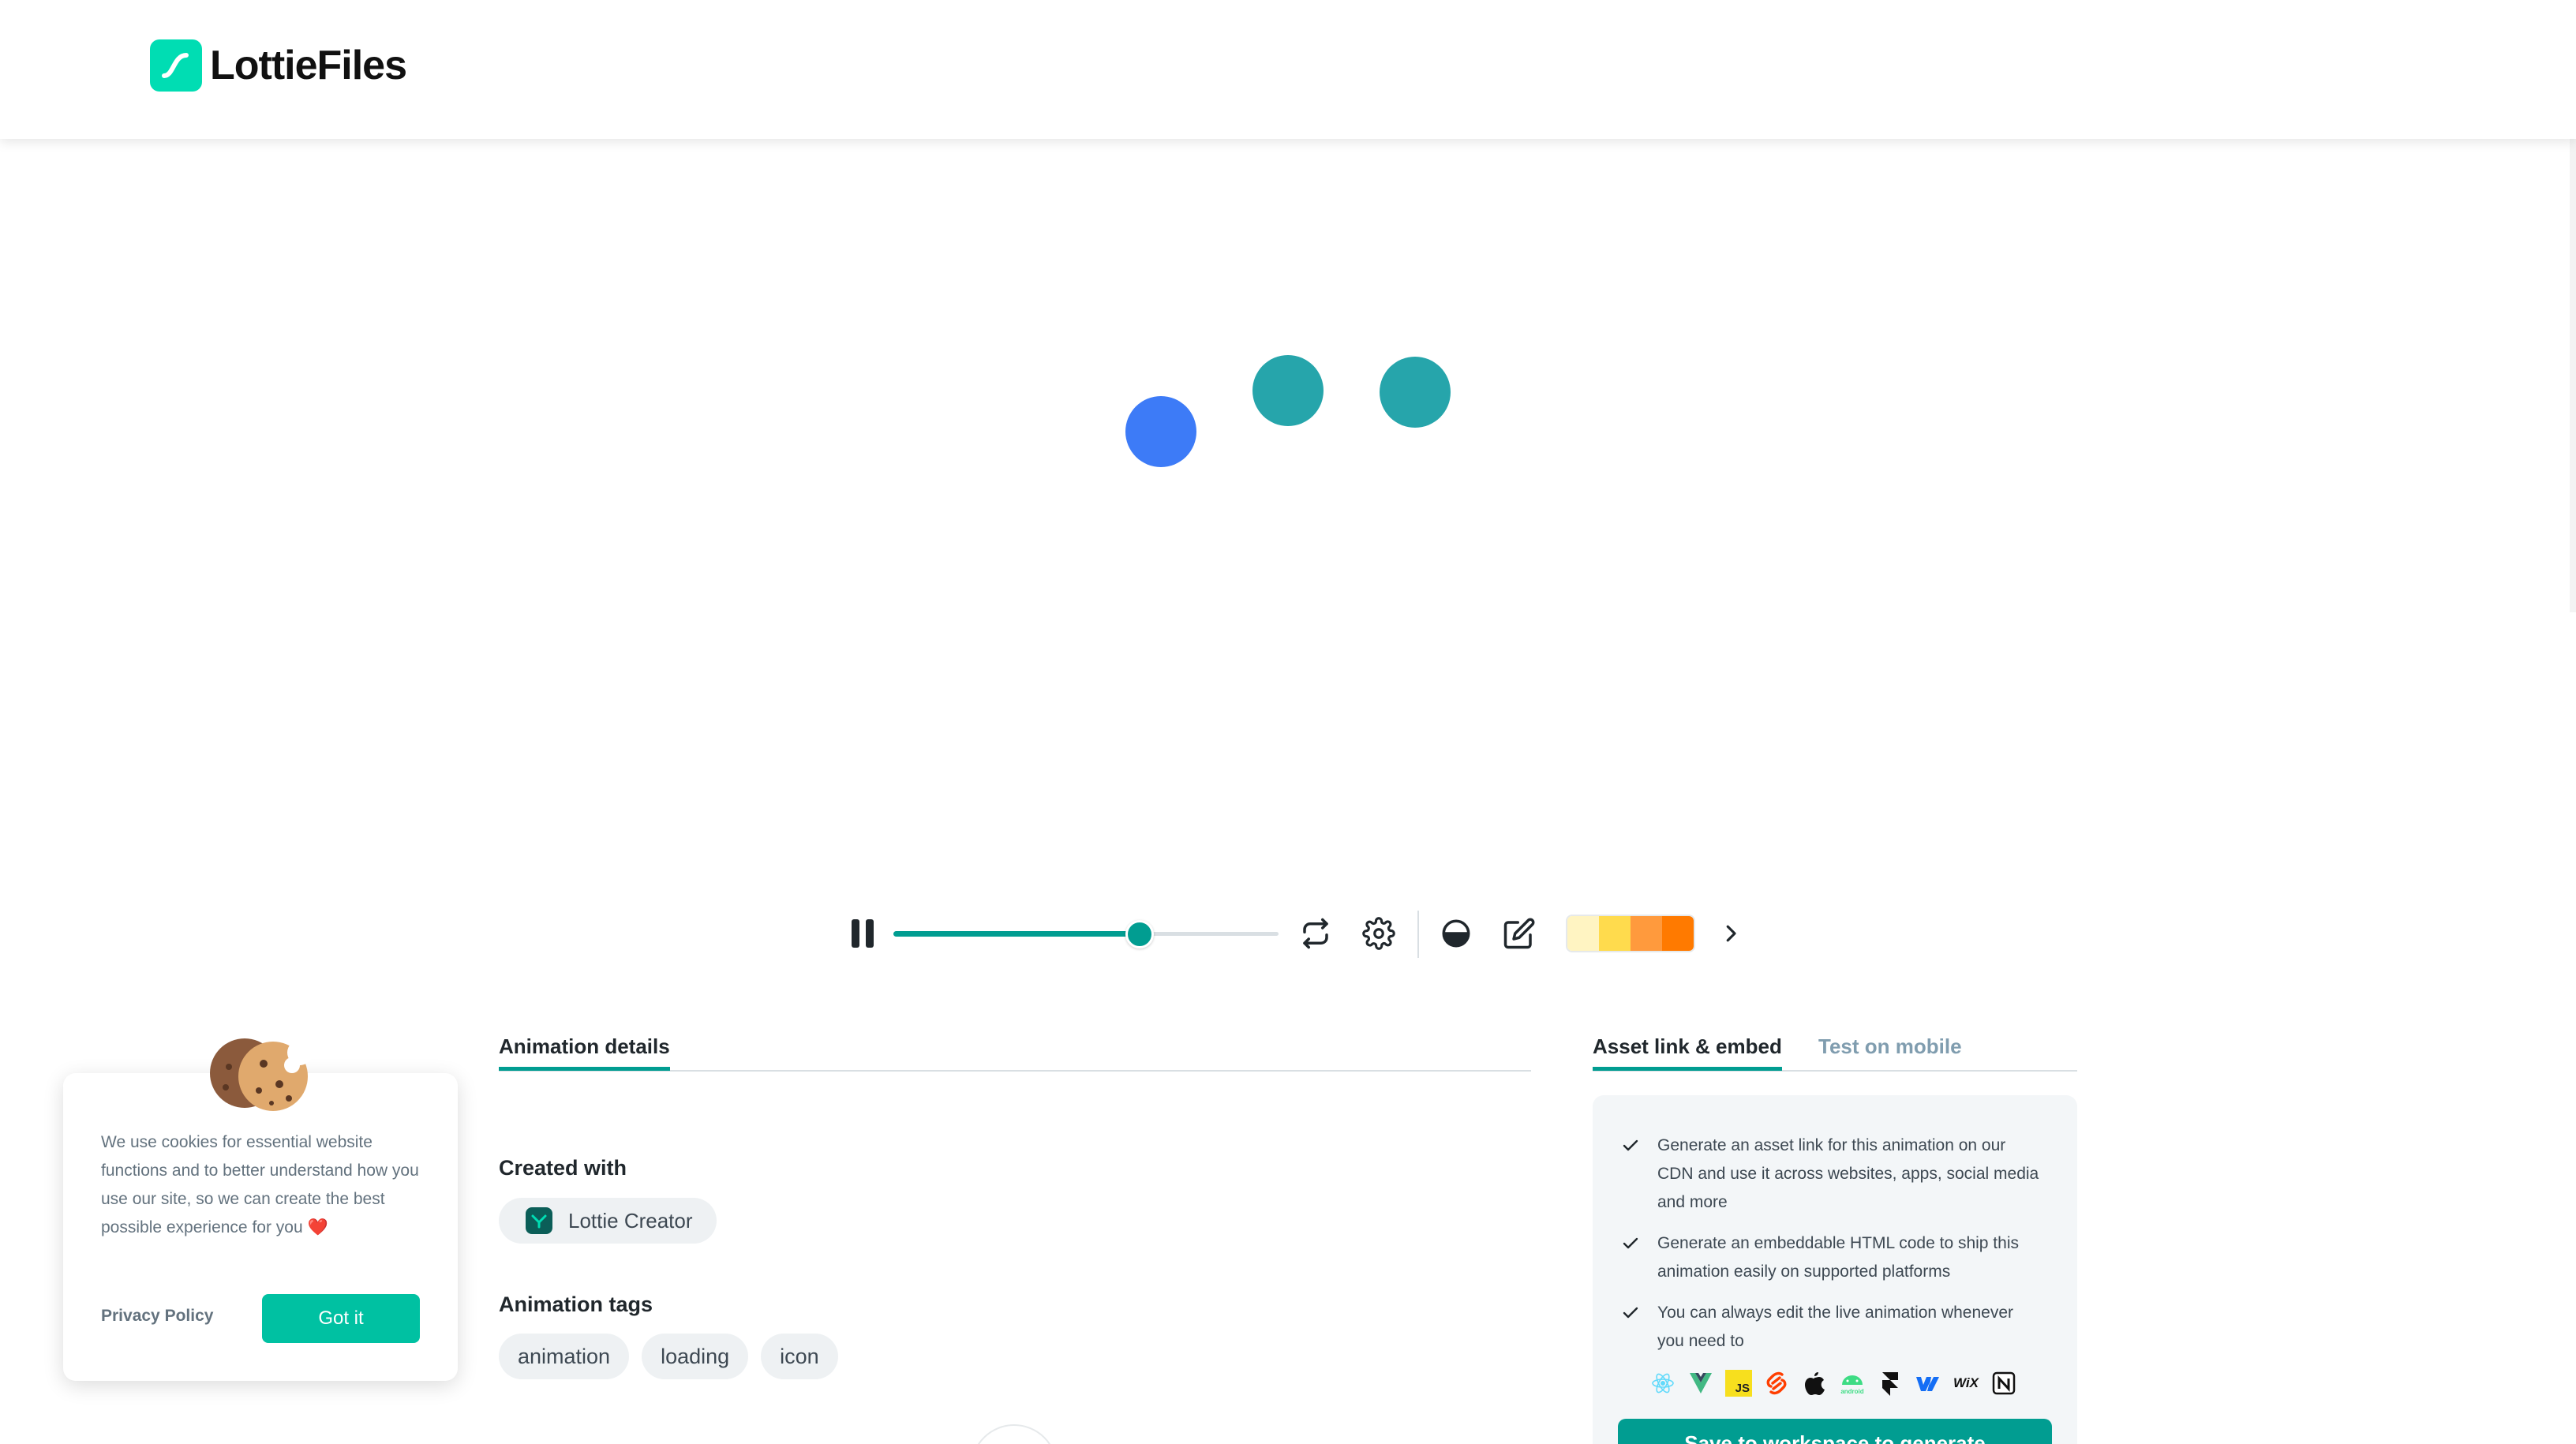 The image size is (2576, 1444). What do you see at coordinates (1814, 1383) in the screenshot?
I see `apple-icon` at bounding box center [1814, 1383].